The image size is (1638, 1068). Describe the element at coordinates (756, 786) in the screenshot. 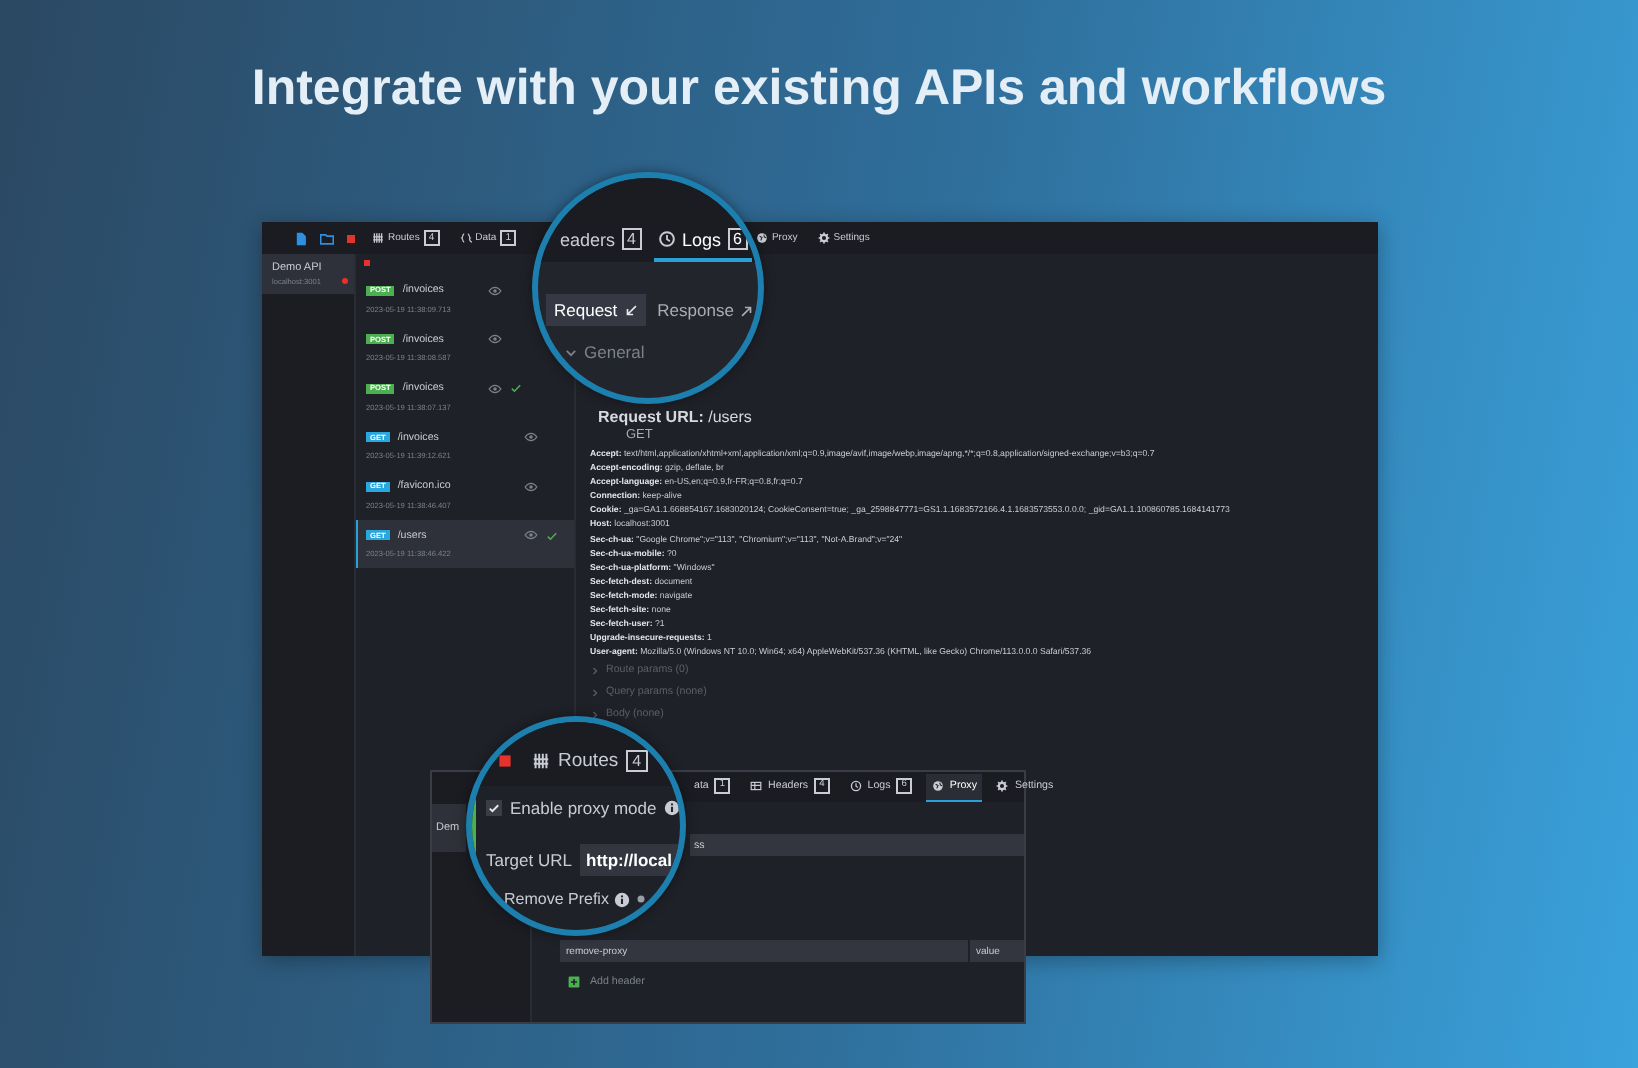

I see `table-icon` at that location.